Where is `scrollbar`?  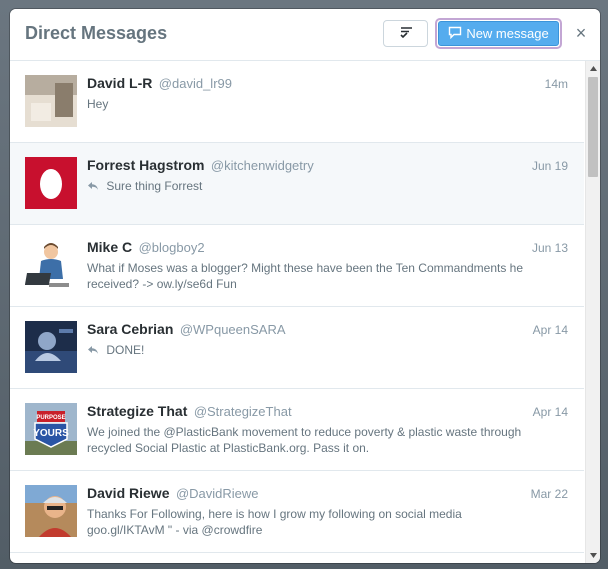 scrollbar is located at coordinates (592, 312).